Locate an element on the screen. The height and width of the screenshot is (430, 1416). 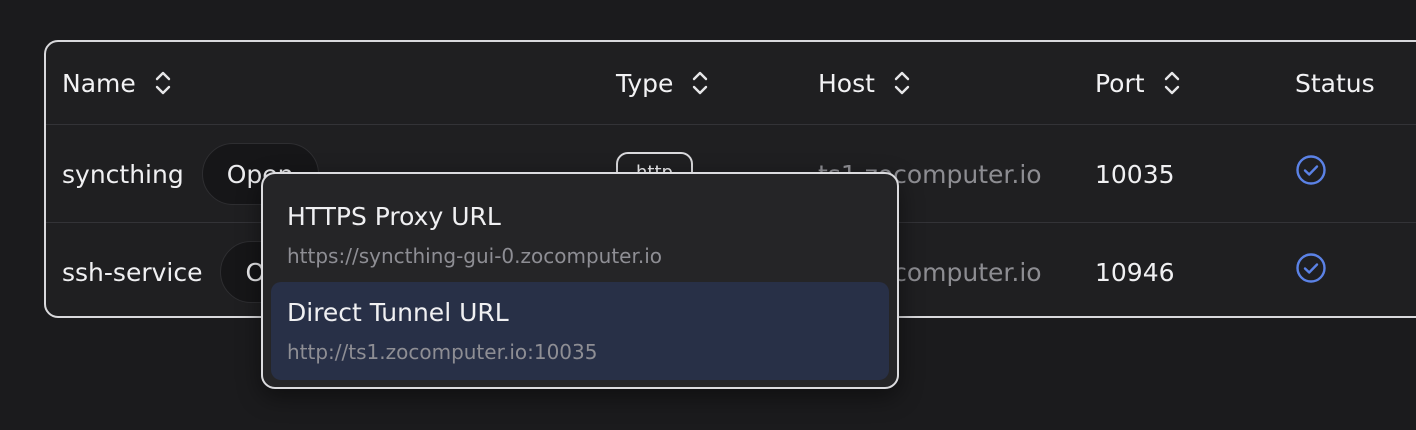
column-header-type-label: Type is located at coordinates (645, 83).